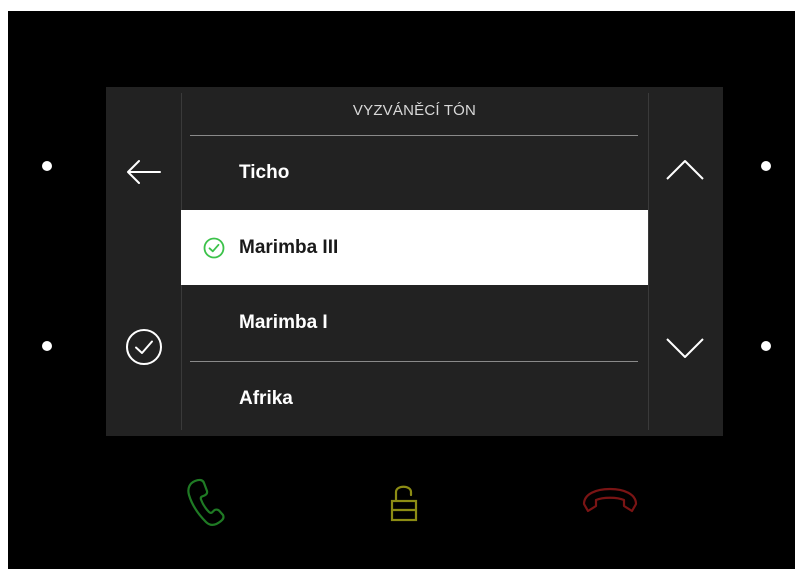  I want to click on ringtone-label: Ticho, so click(264, 172).